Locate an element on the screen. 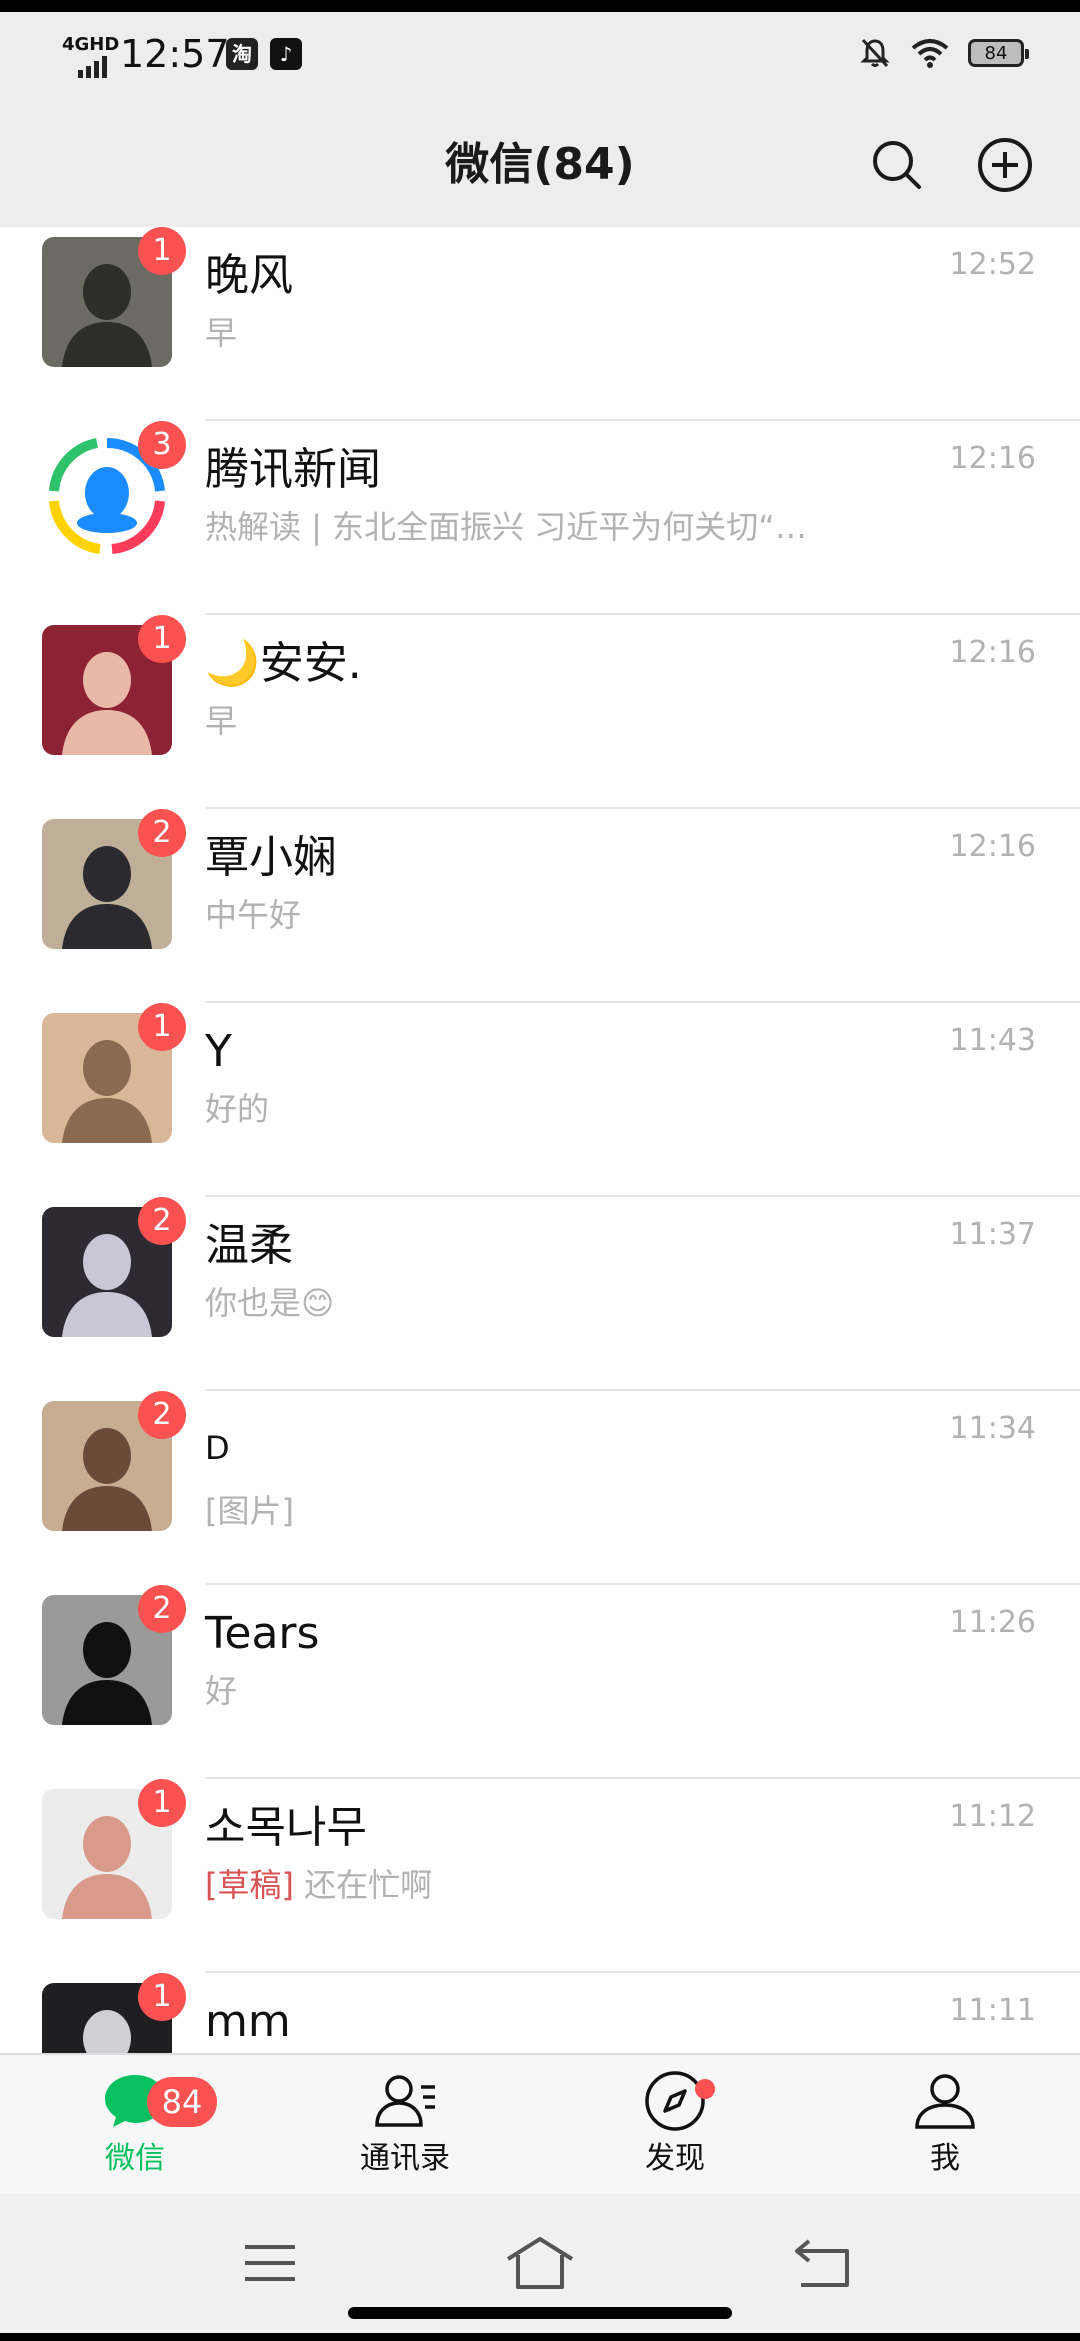 The height and width of the screenshot is (2341, 1080). tab-me: 我 is located at coordinates (945, 2125).